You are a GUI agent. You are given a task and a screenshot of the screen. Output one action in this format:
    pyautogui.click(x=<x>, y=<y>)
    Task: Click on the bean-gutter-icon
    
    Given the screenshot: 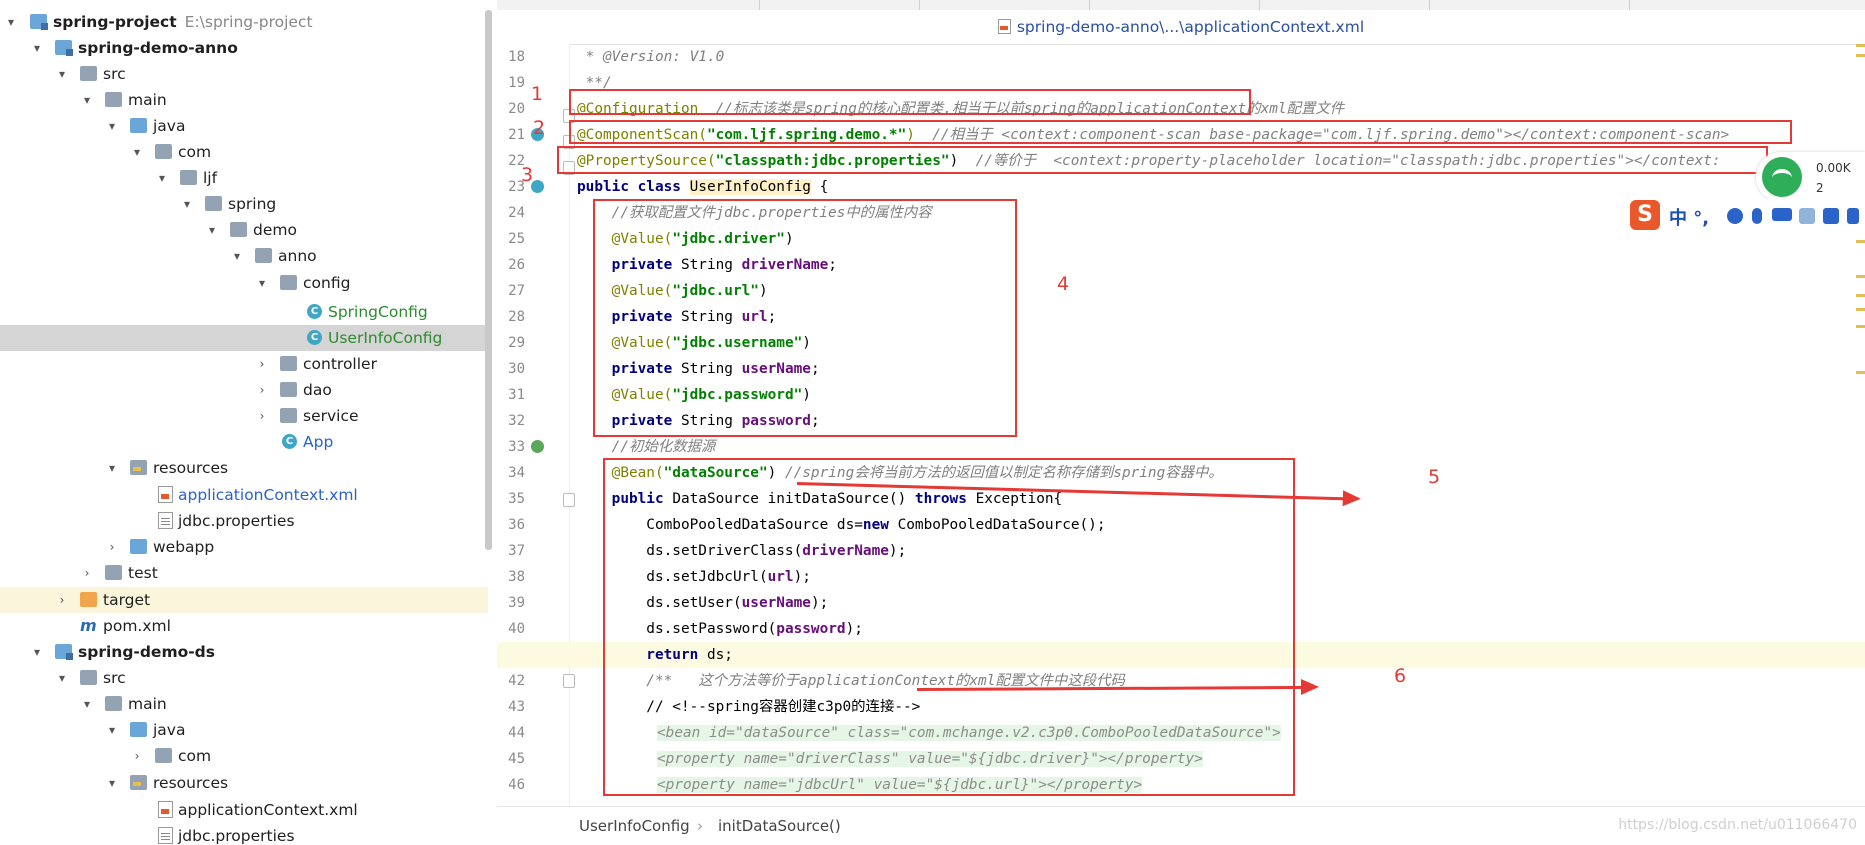 What is the action you would take?
    pyautogui.click(x=537, y=446)
    